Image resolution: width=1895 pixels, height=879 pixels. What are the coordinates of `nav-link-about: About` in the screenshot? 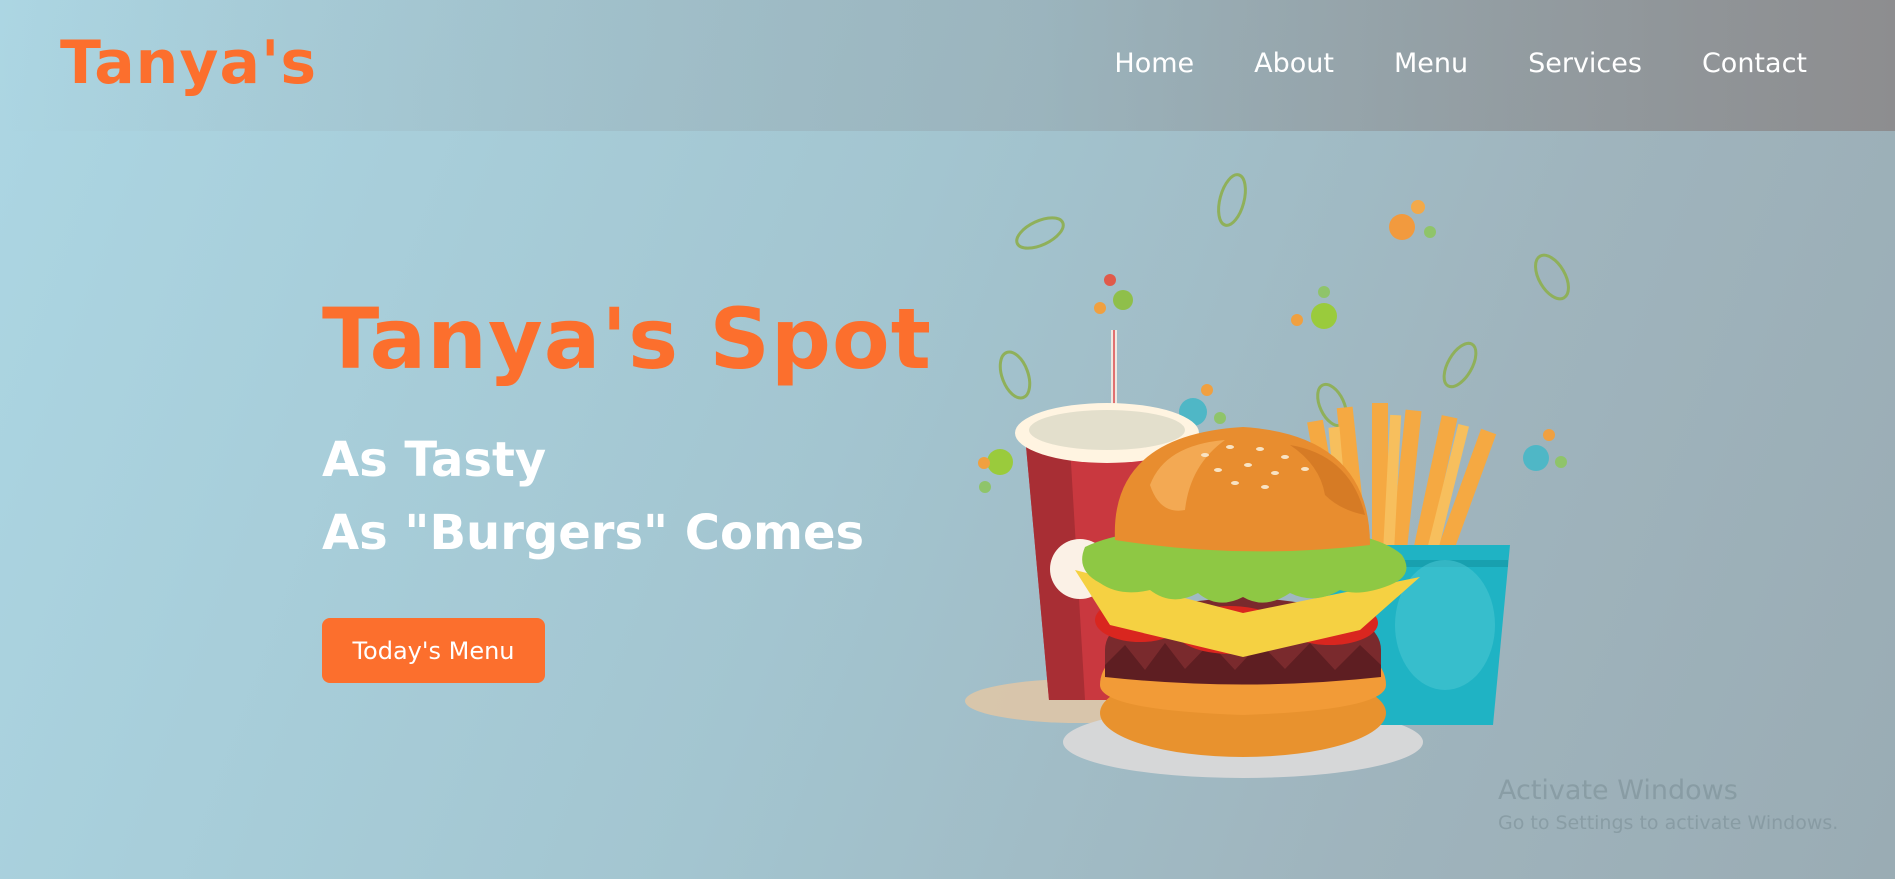 It's located at (1294, 63).